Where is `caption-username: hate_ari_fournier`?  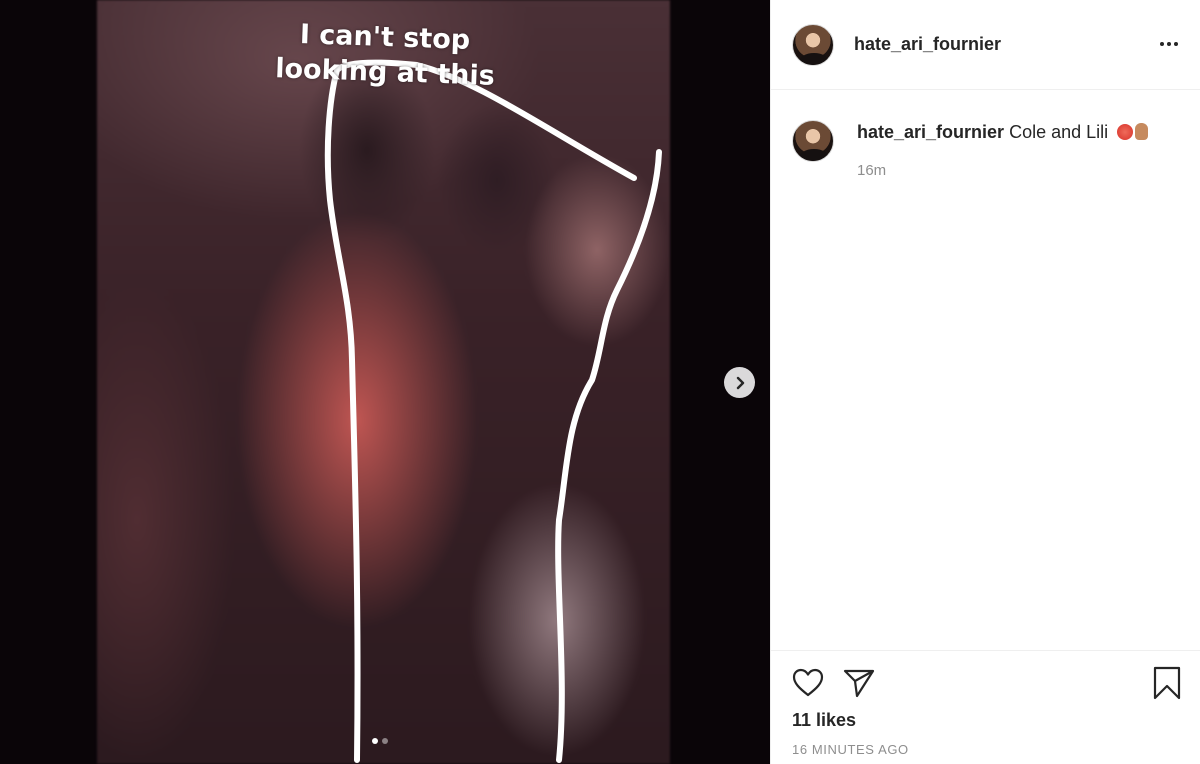
caption-username: hate_ari_fournier is located at coordinates (930, 132).